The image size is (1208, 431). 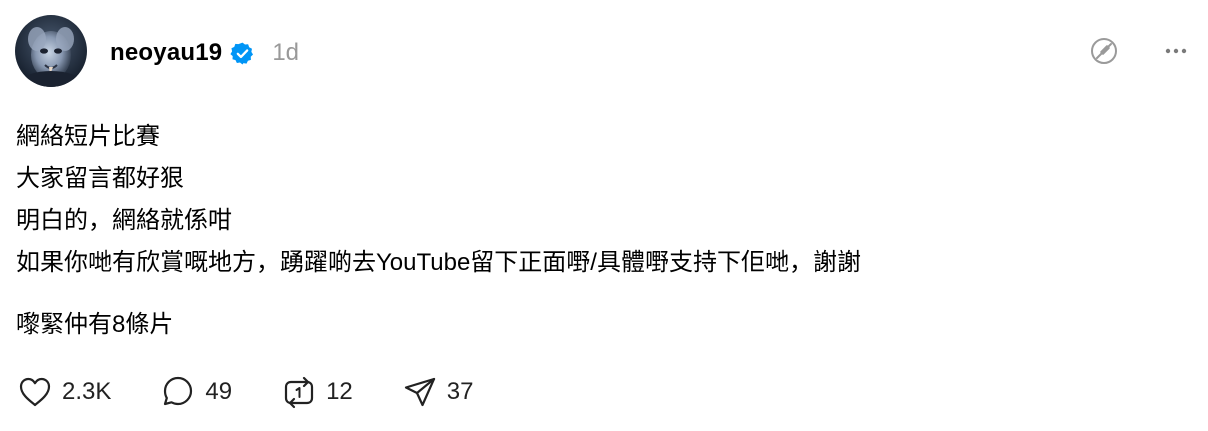 I want to click on post-text-line: 如果你哋有欣賞嘅地方，踴躍啲去YouTube留下正面嘢/具體嘢支持下佢哋，謝謝, so click(x=438, y=262).